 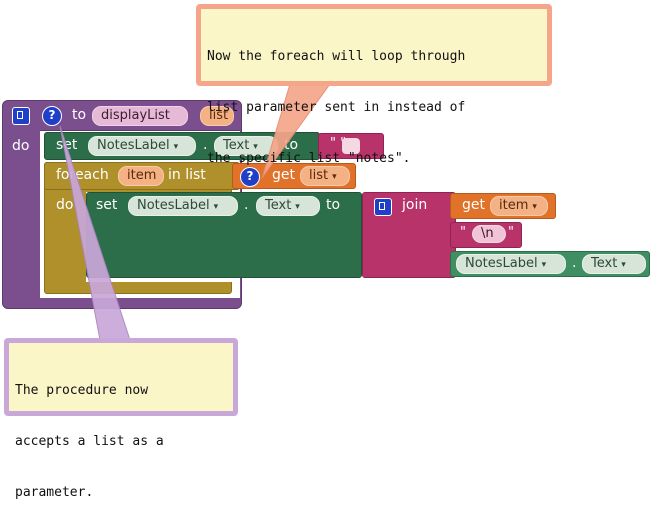 I want to click on procedure-name-field: displayList, so click(x=140, y=116).